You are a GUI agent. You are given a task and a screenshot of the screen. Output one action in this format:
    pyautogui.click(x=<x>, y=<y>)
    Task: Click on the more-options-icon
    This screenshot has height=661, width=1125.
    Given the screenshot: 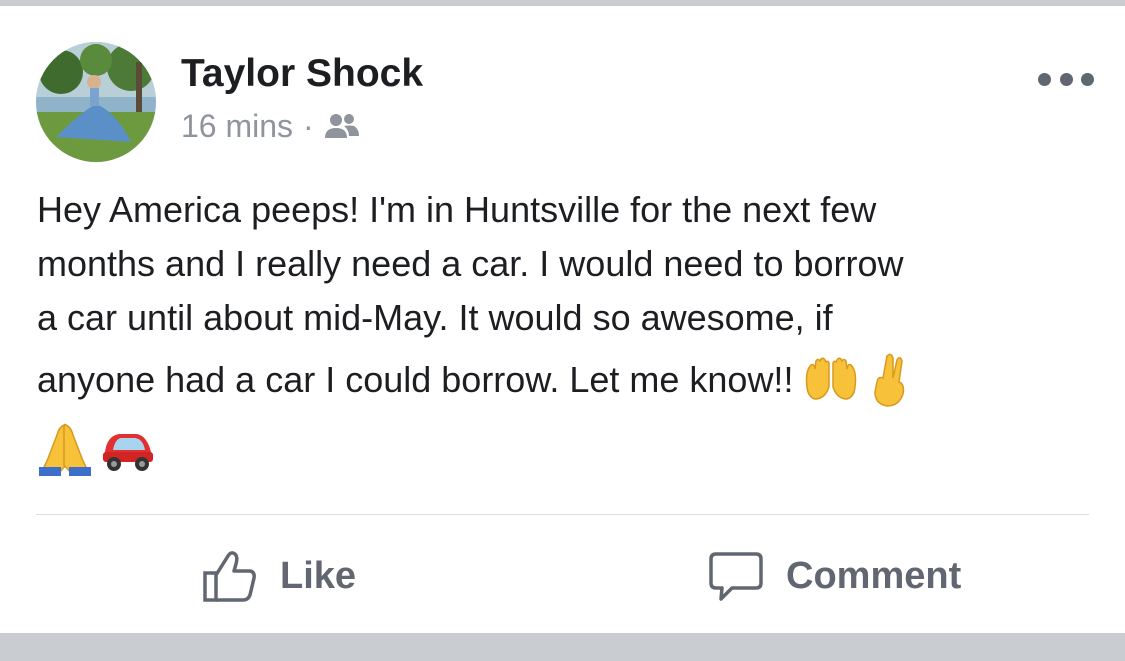 What is the action you would take?
    pyautogui.click(x=1066, y=79)
    